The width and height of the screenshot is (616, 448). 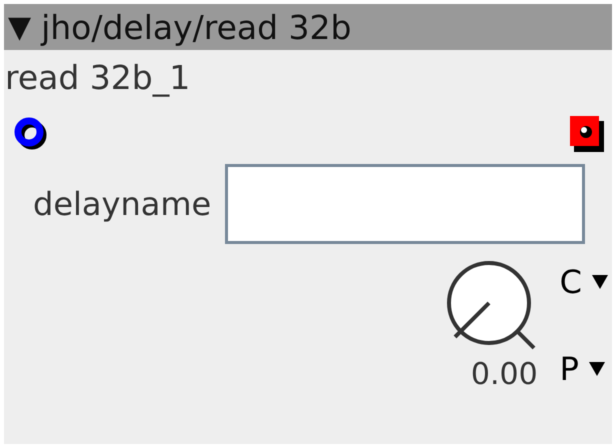 I want to click on delay-name-field, so click(x=405, y=204).